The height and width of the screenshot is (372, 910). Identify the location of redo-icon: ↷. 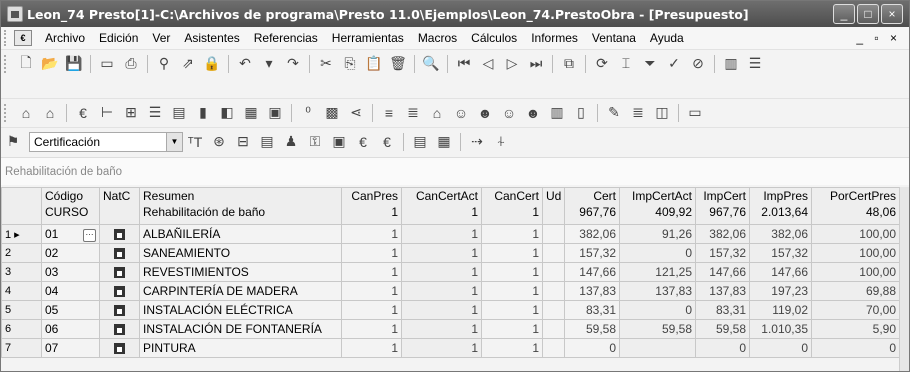
(293, 64).